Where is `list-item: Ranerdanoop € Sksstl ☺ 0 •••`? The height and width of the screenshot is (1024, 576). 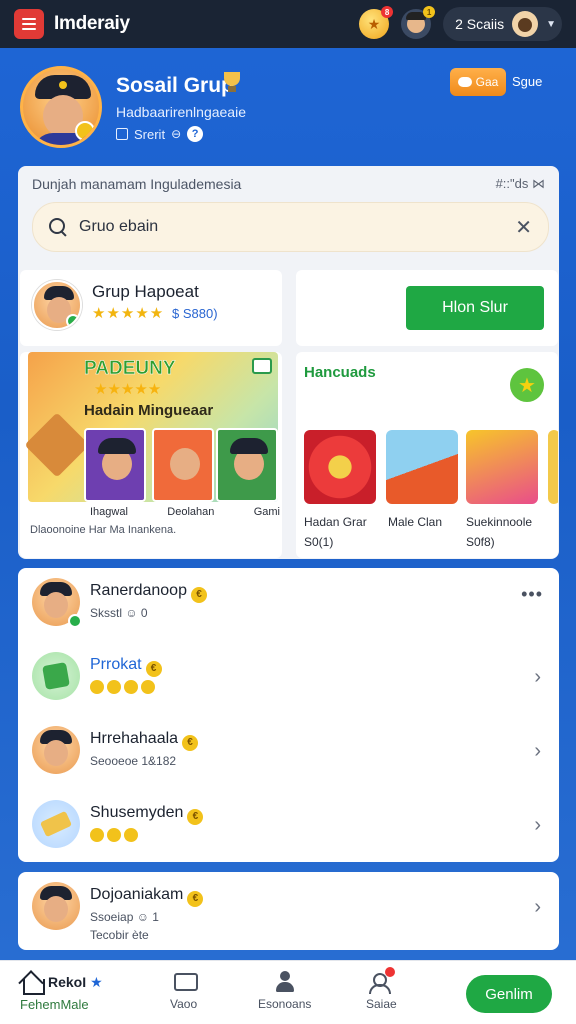 list-item: Ranerdanoop € Sksstl ☺ 0 ••• is located at coordinates (288, 605).